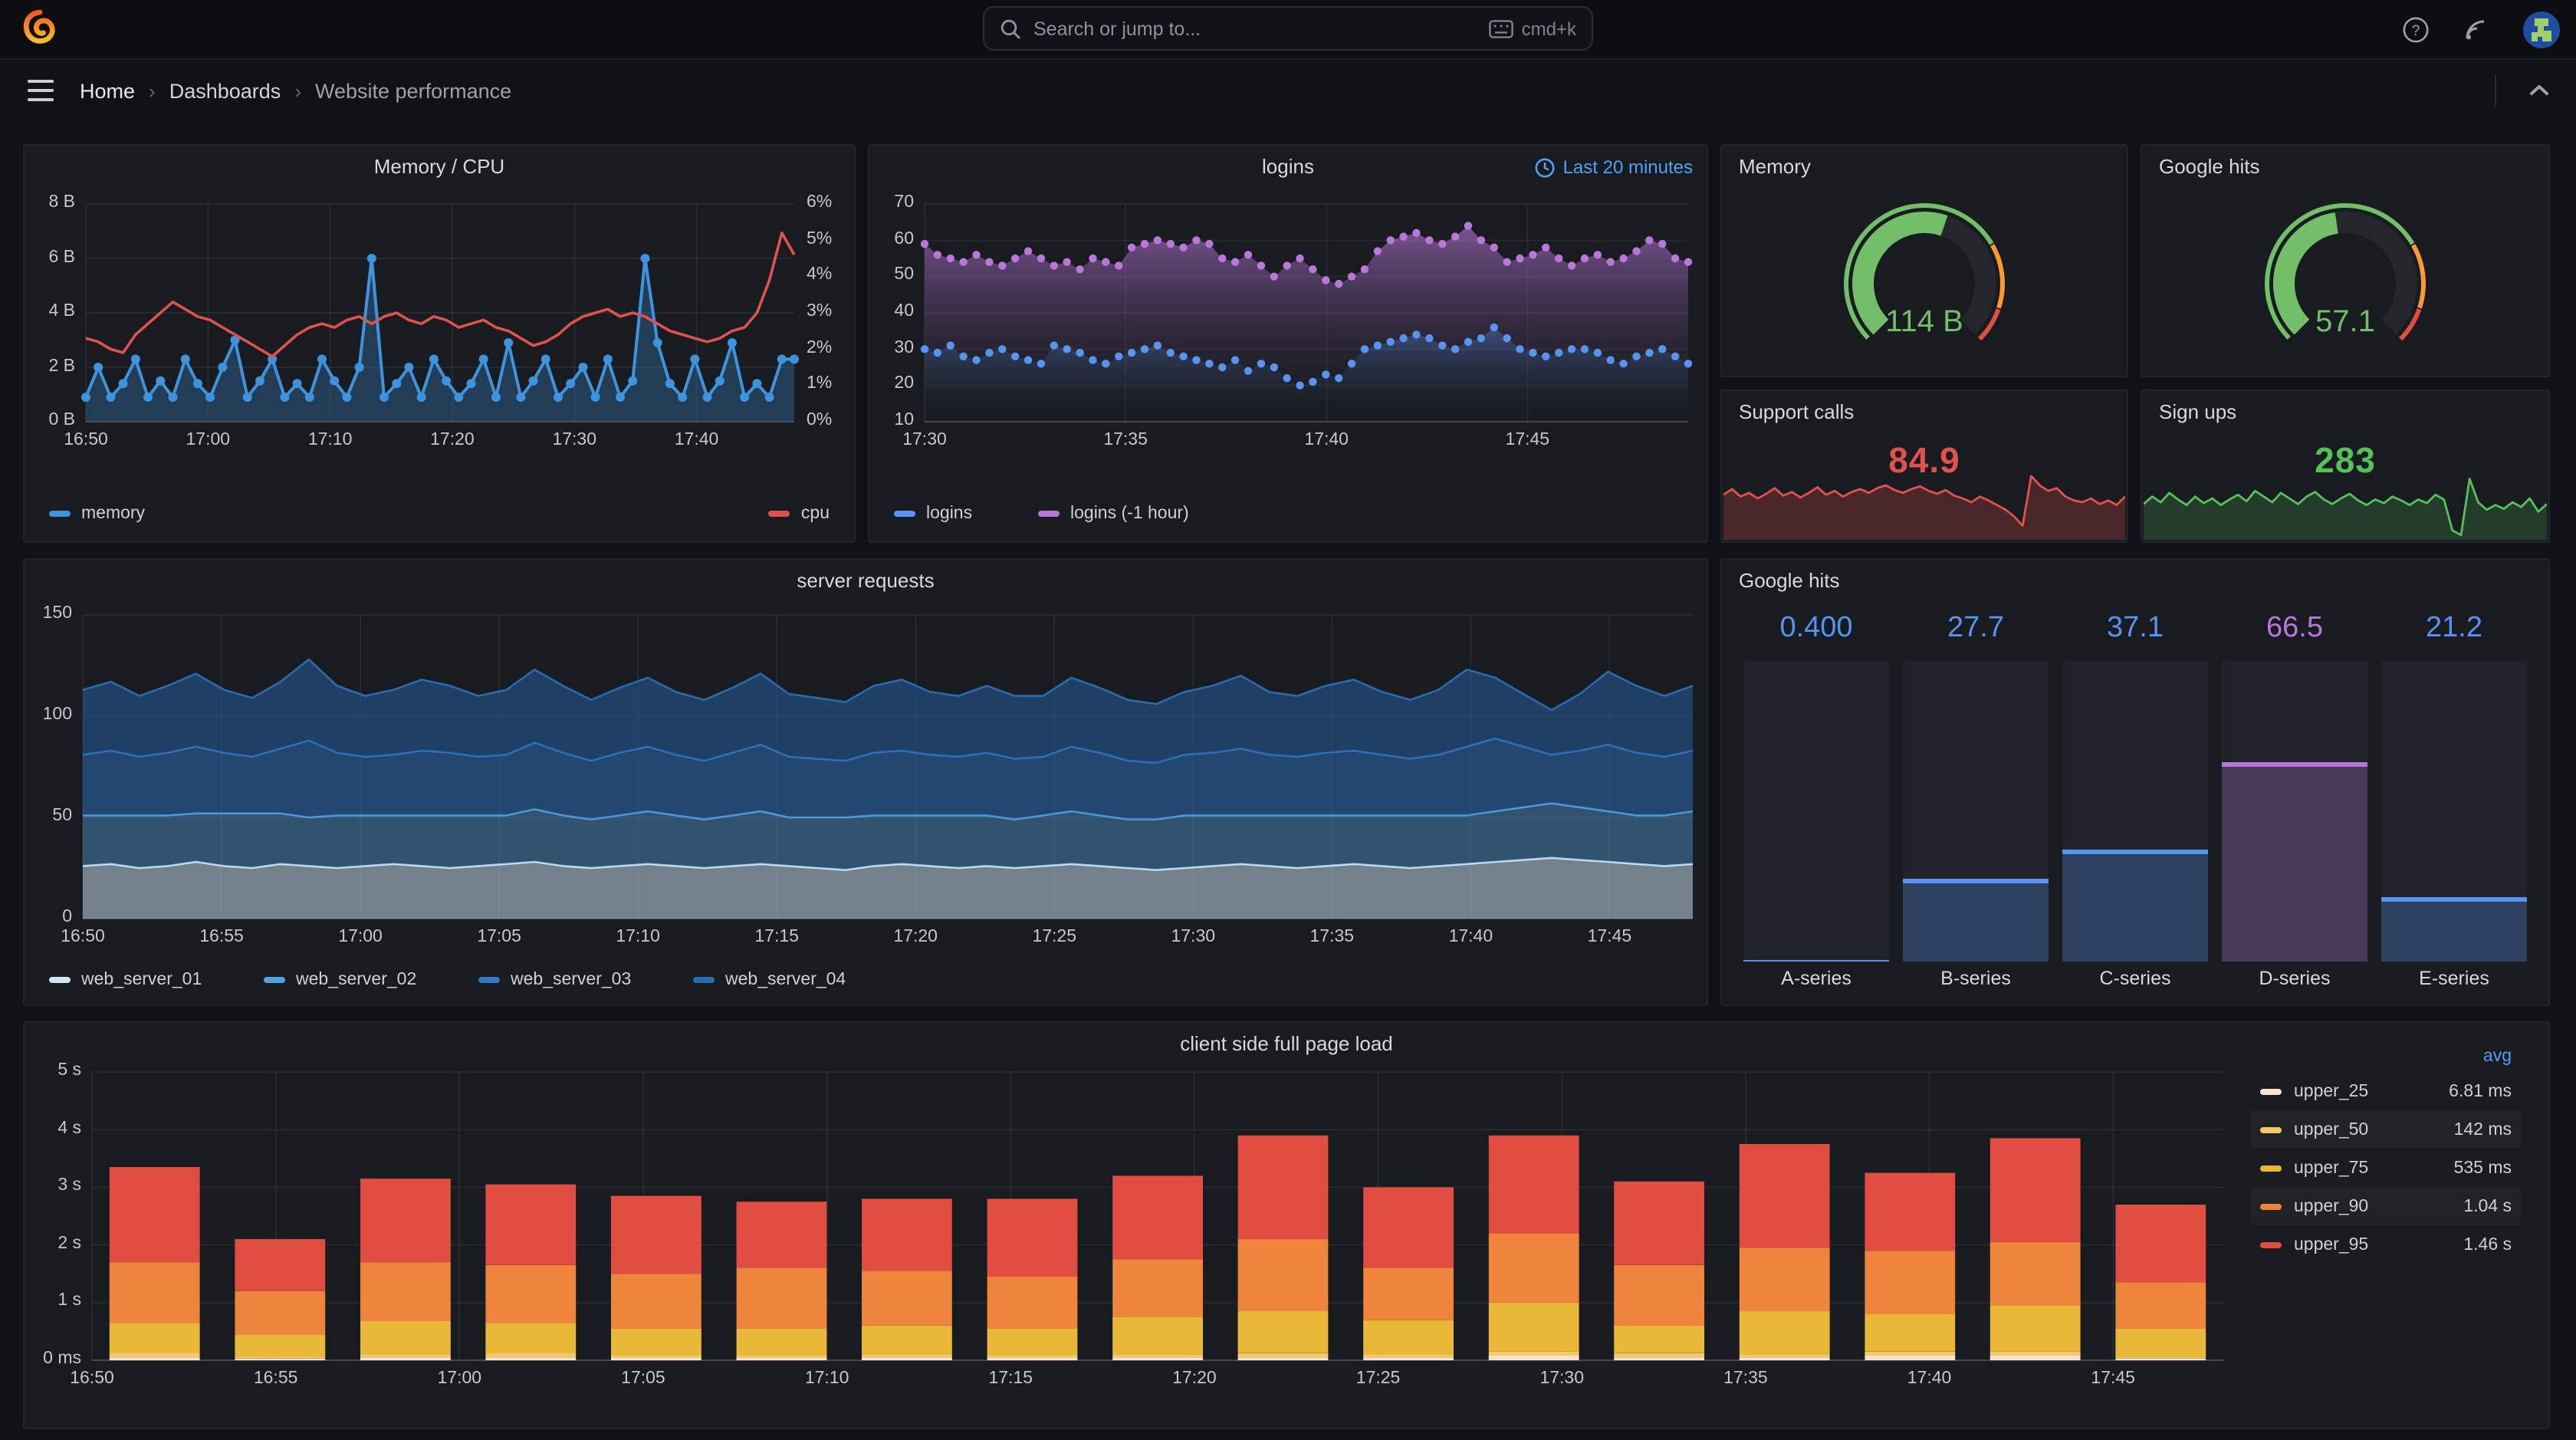  Describe the element at coordinates (67, 917) in the screenshot. I see `axis-label: 0` at that location.